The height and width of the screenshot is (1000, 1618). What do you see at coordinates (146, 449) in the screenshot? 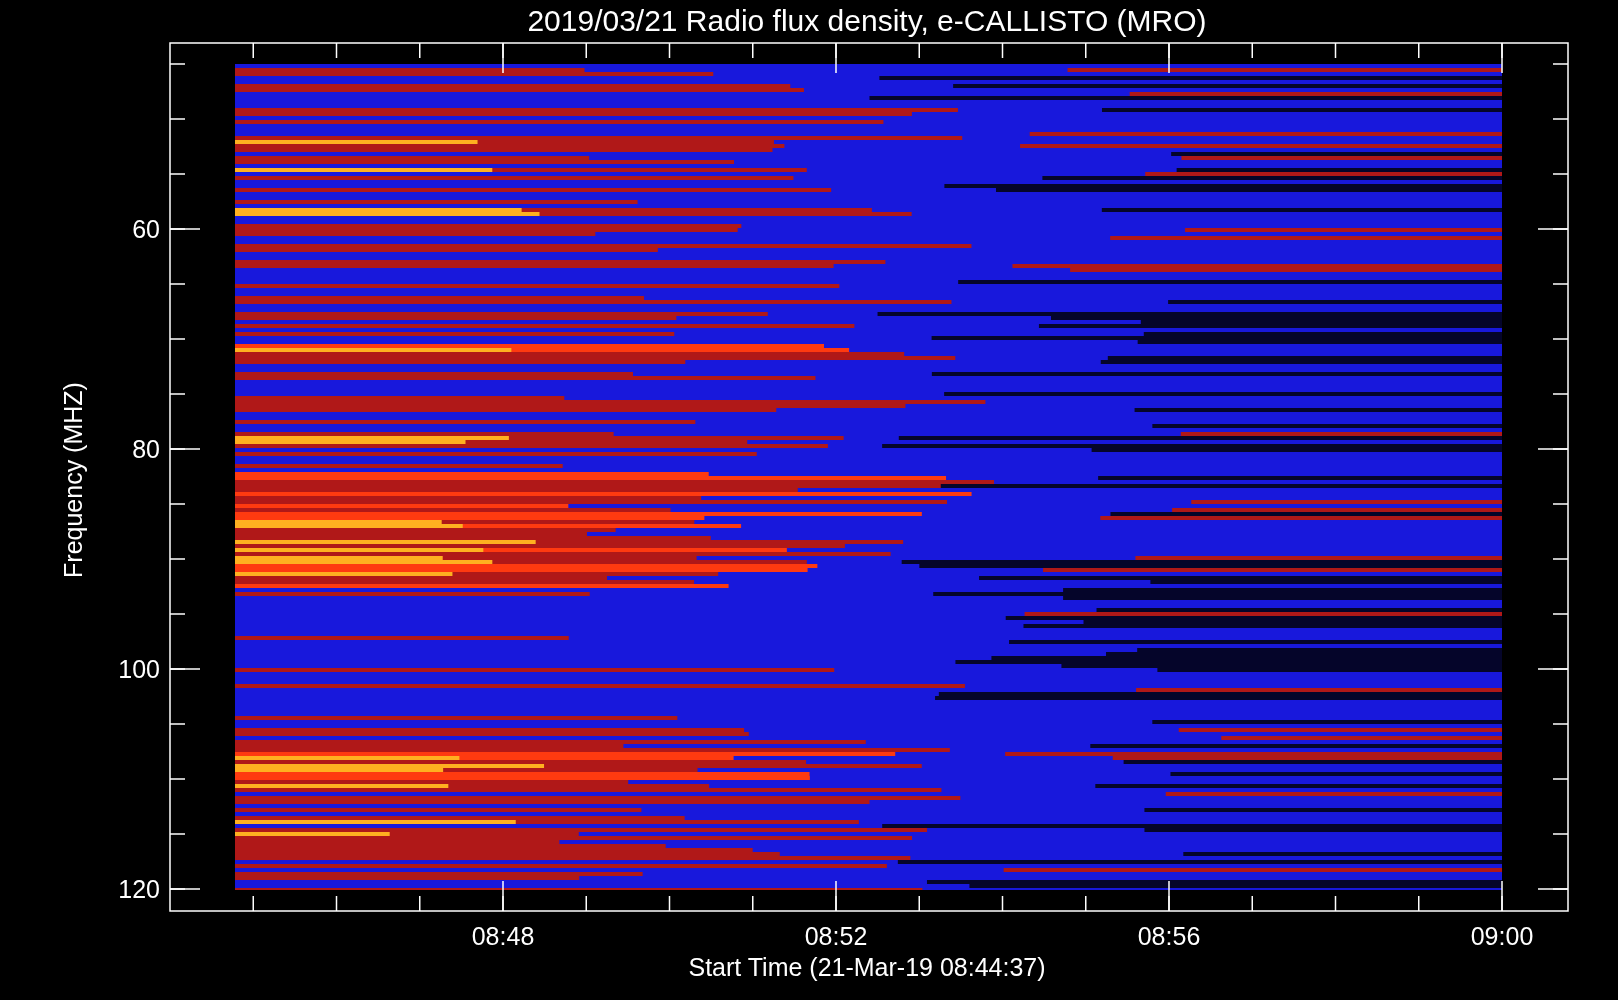
I see `tick-label: 80` at bounding box center [146, 449].